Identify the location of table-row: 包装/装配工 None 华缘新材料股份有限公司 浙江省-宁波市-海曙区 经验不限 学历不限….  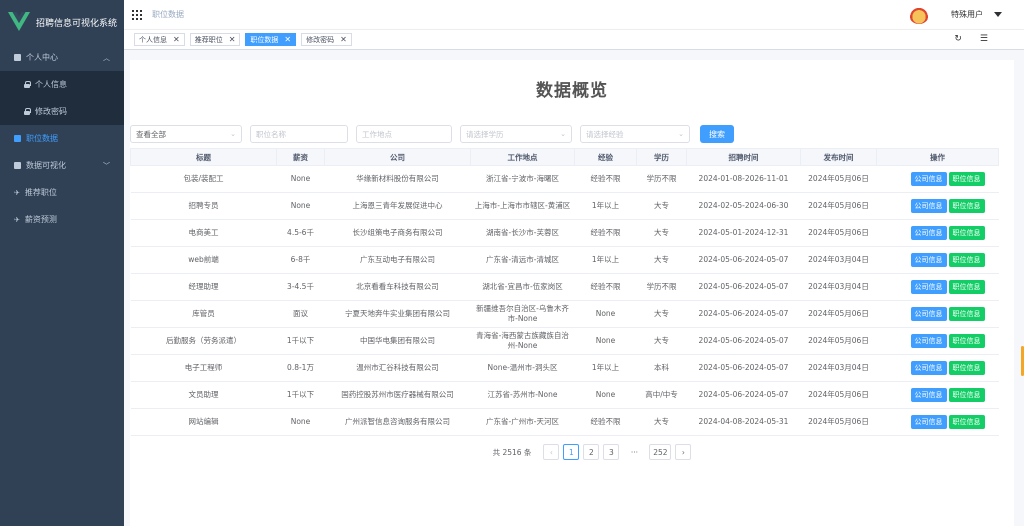
(564, 179).